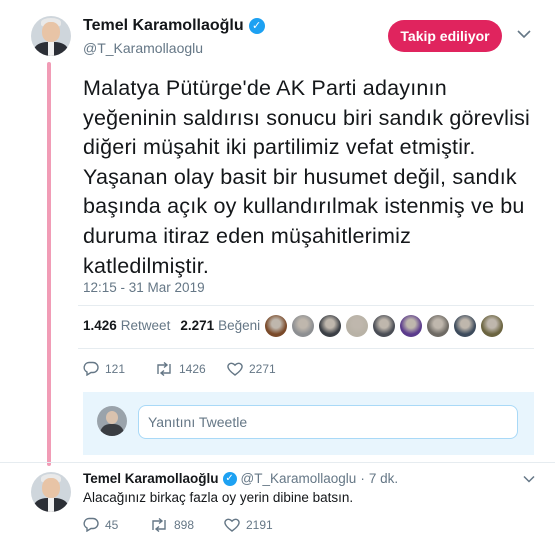  I want to click on tweet-actions: 121 1426 2271, so click(179, 368).